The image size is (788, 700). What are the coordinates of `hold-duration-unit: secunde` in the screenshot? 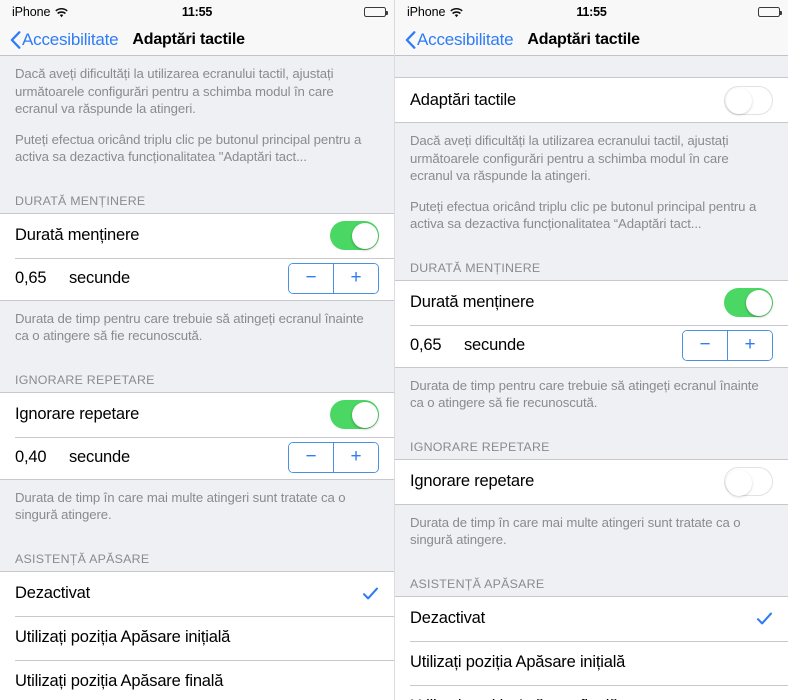 It's located at (99, 278).